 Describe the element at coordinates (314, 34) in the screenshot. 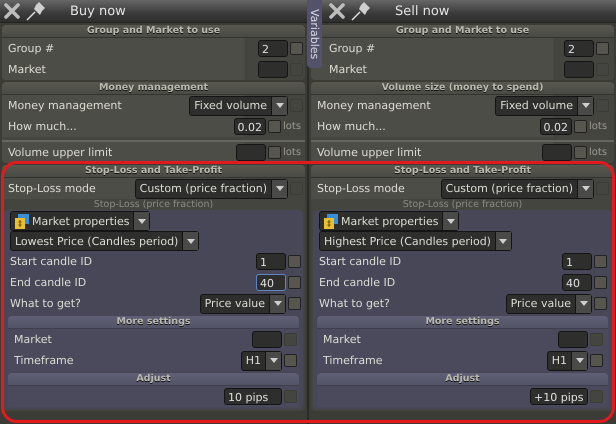

I see `side-tab: Variables` at that location.